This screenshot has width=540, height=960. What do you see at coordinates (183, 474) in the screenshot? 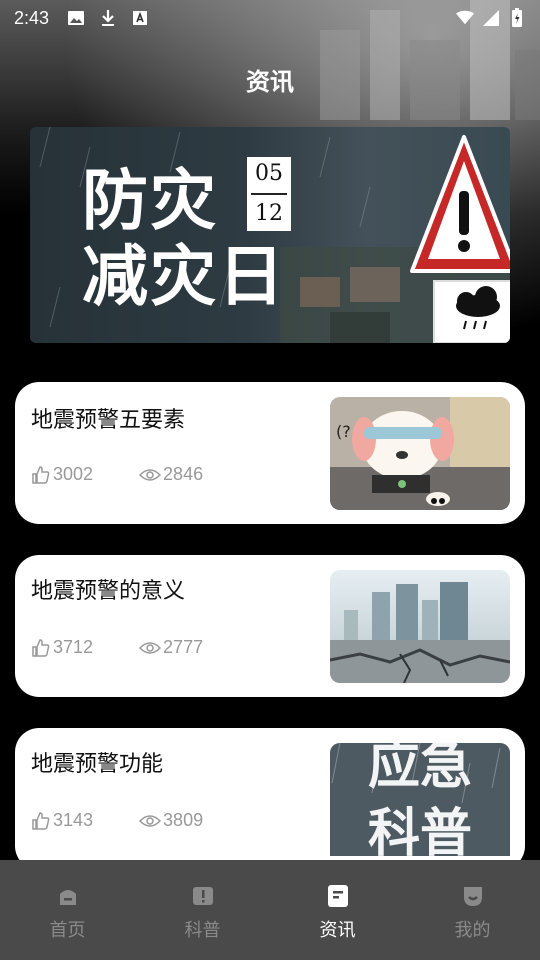
I see `view-count: 2846` at bounding box center [183, 474].